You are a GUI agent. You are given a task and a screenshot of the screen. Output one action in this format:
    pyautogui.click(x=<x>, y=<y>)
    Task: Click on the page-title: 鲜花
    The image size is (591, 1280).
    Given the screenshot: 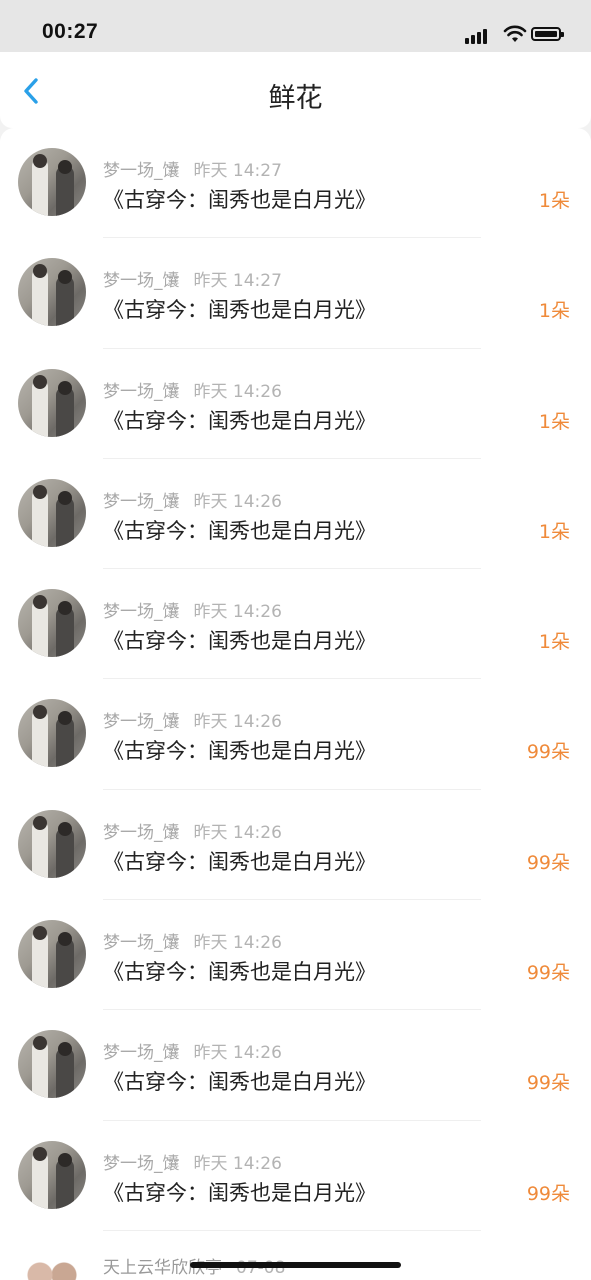 What is the action you would take?
    pyautogui.click(x=295, y=98)
    